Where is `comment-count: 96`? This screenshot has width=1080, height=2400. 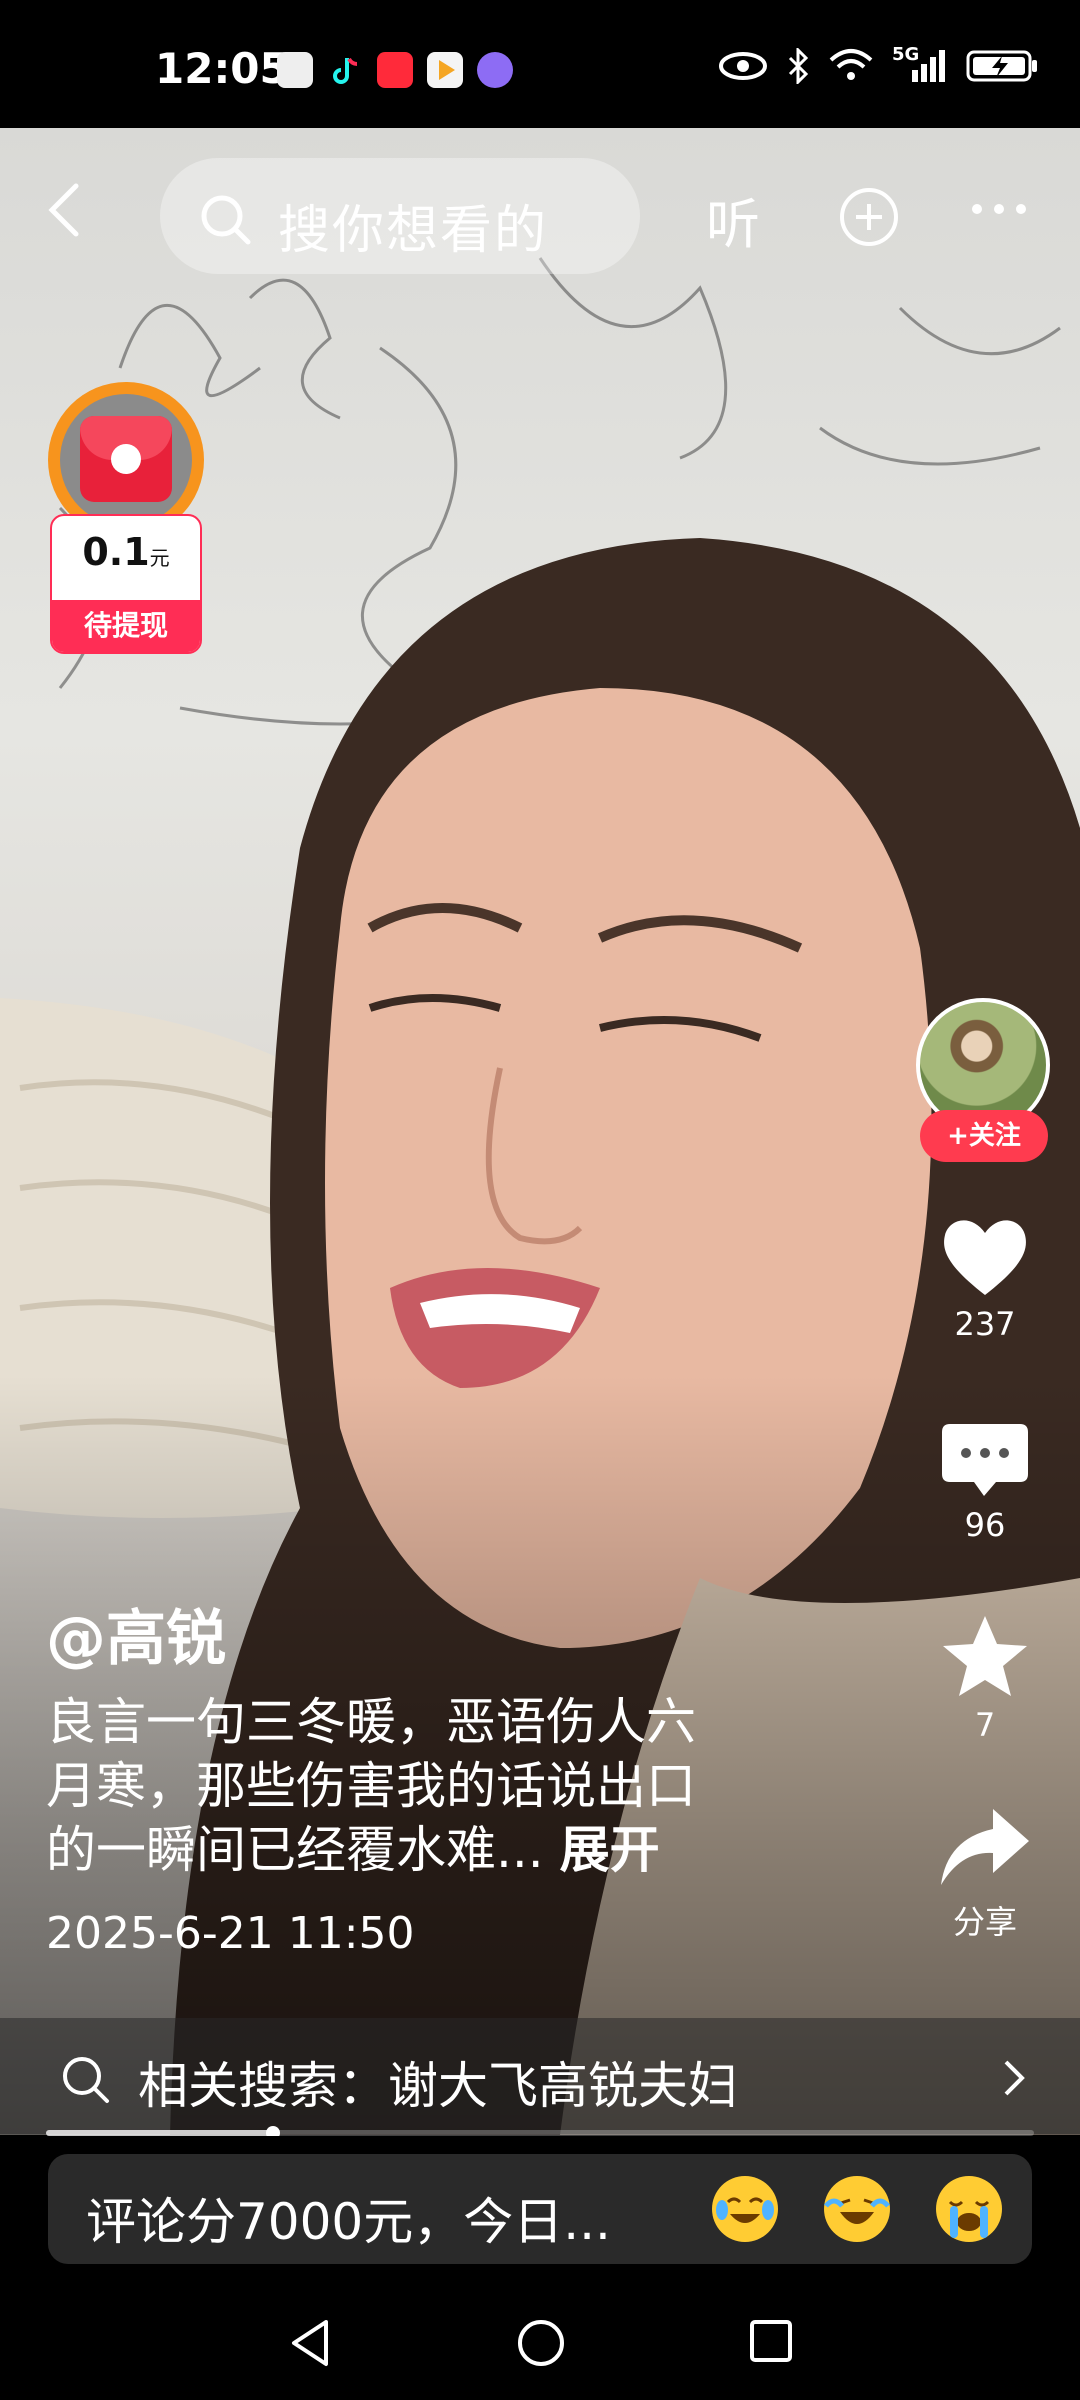 comment-count: 96 is located at coordinates (985, 1525).